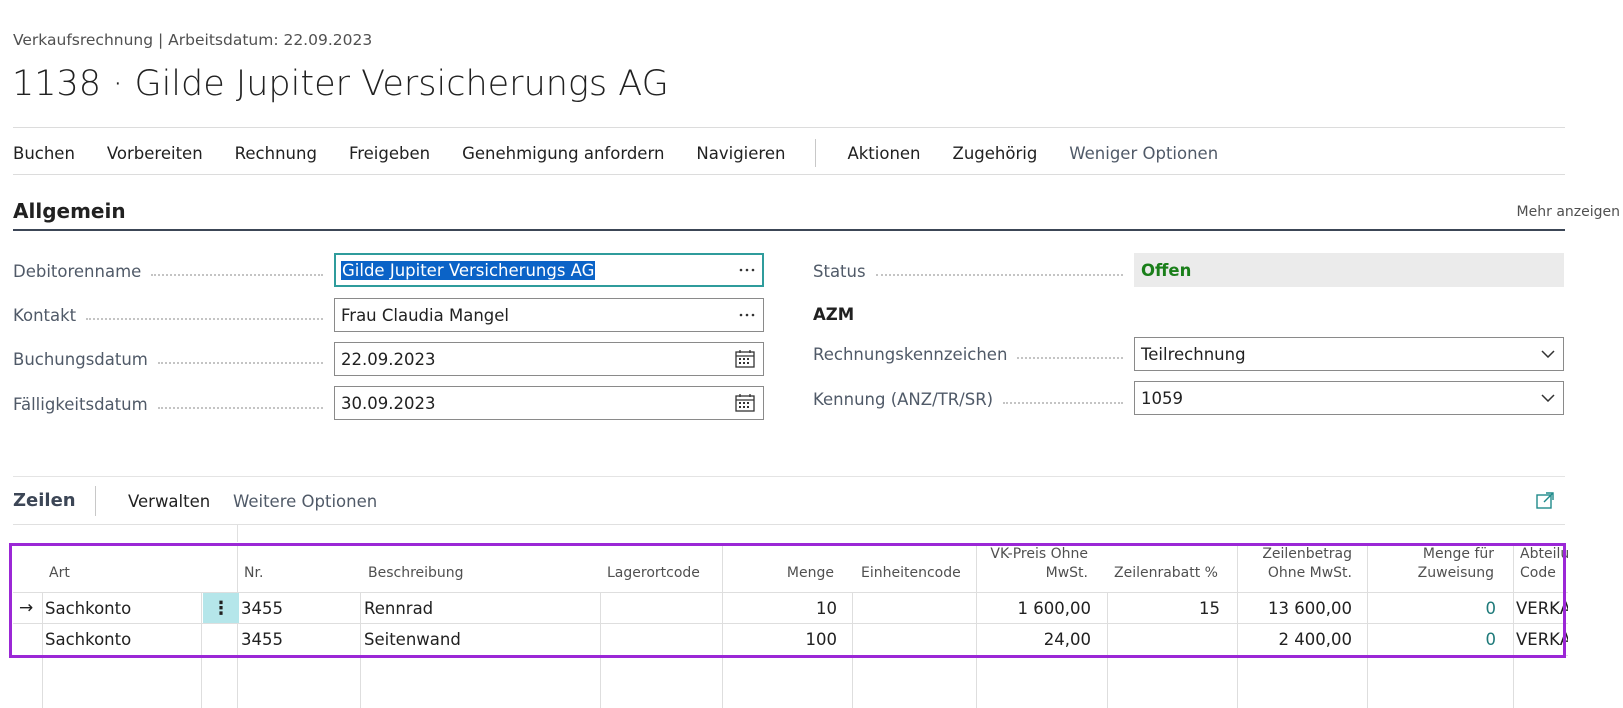 The height and width of the screenshot is (708, 1623). What do you see at coordinates (883, 153) in the screenshot?
I see `action-aktionen: Aktionen` at bounding box center [883, 153].